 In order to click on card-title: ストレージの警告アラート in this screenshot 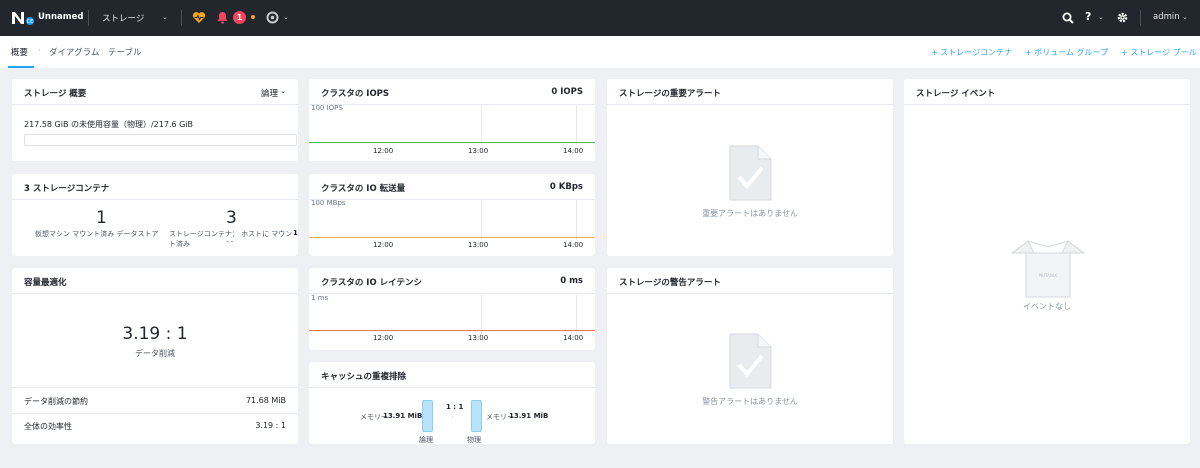, I will do `click(670, 283)`.